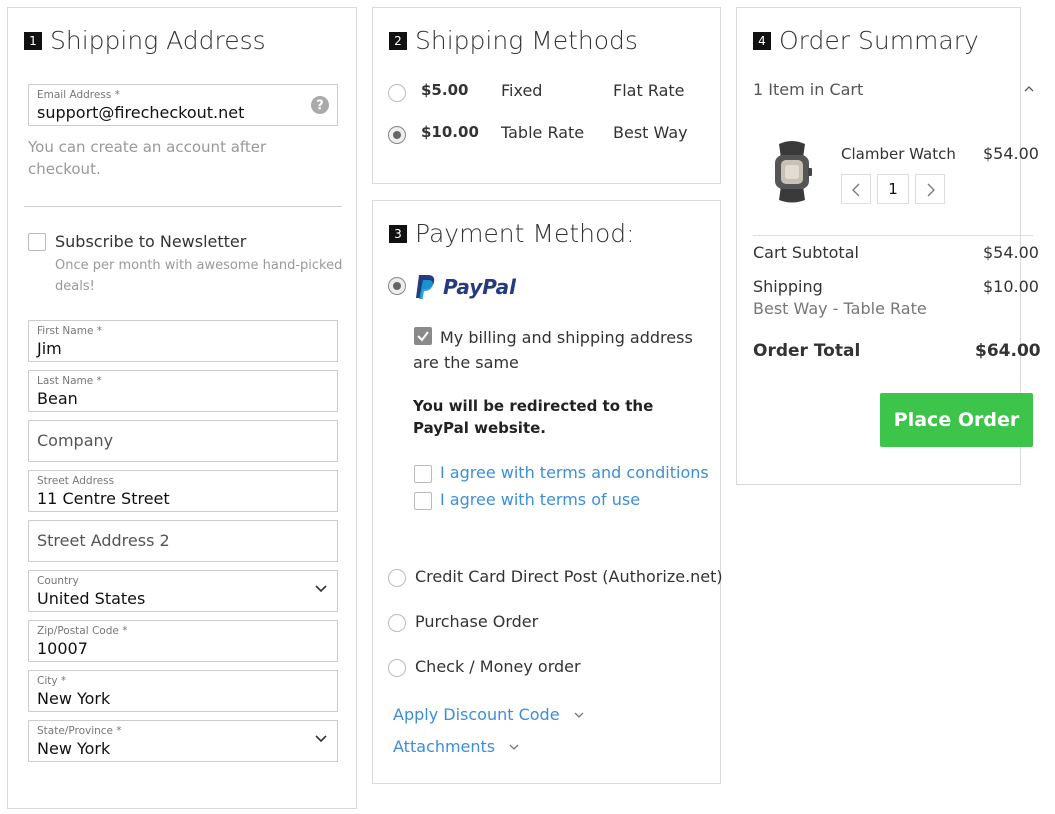  I want to click on payment-method-title: 3 Payment Method:, so click(512, 233).